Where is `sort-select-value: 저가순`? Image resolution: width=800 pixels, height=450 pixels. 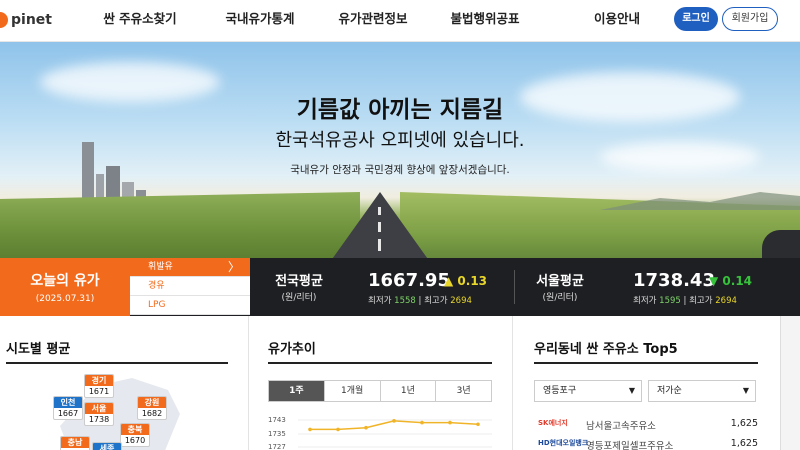 sort-select-value: 저가순 is located at coordinates (669, 391).